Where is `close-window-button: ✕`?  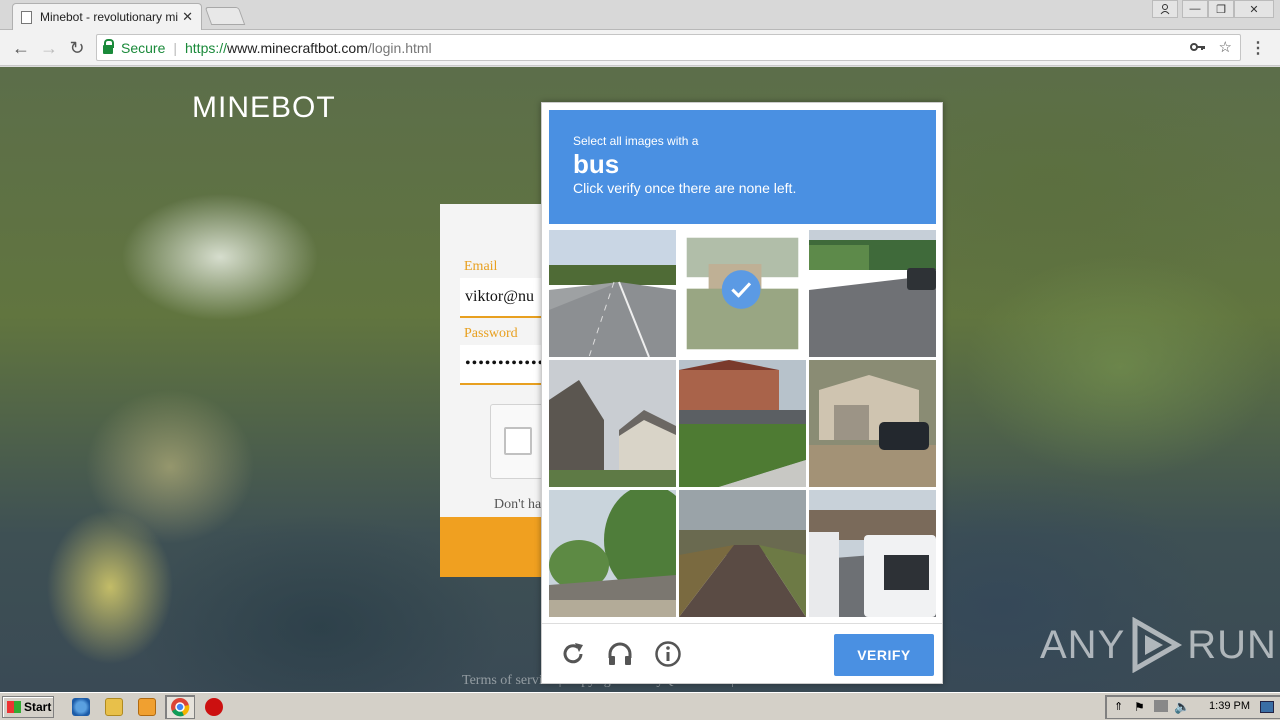
close-window-button: ✕ is located at coordinates (1254, 9).